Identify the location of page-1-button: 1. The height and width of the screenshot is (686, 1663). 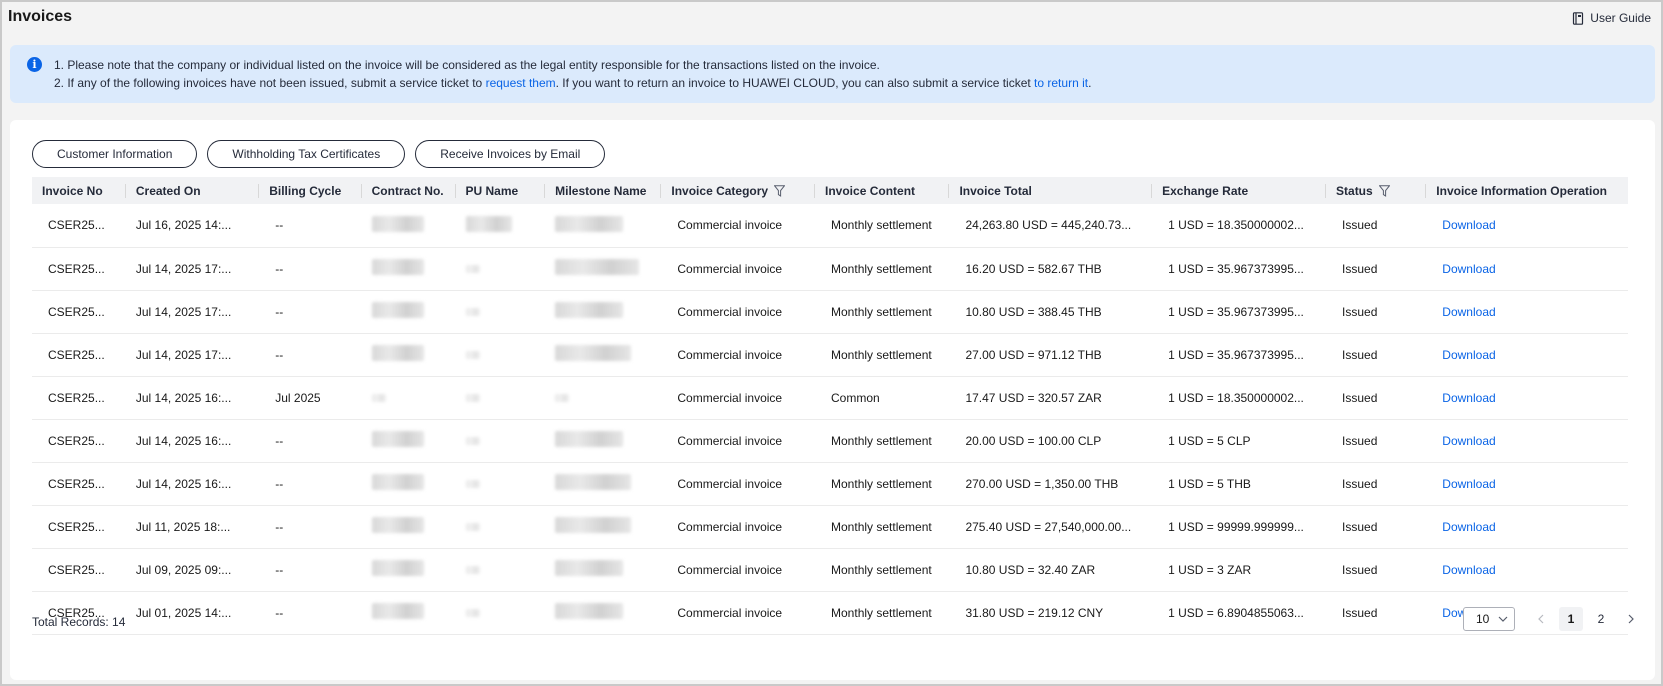
(1571, 619).